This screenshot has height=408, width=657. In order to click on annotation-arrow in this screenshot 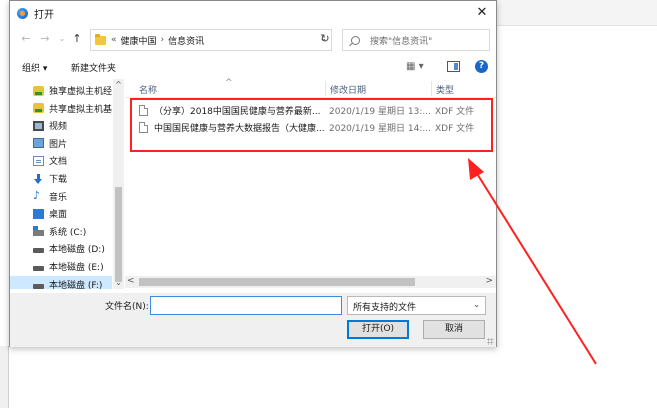, I will do `click(532, 261)`.